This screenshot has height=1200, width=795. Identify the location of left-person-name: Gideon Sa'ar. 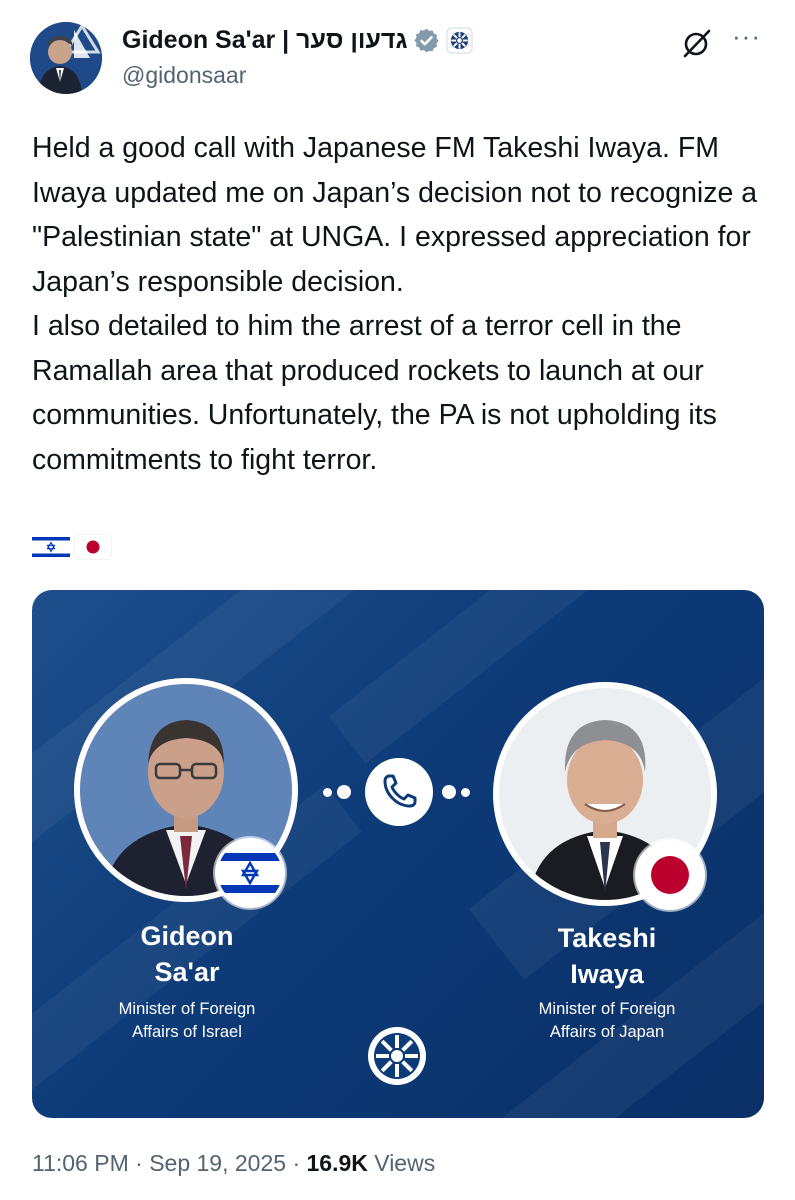
(187, 954).